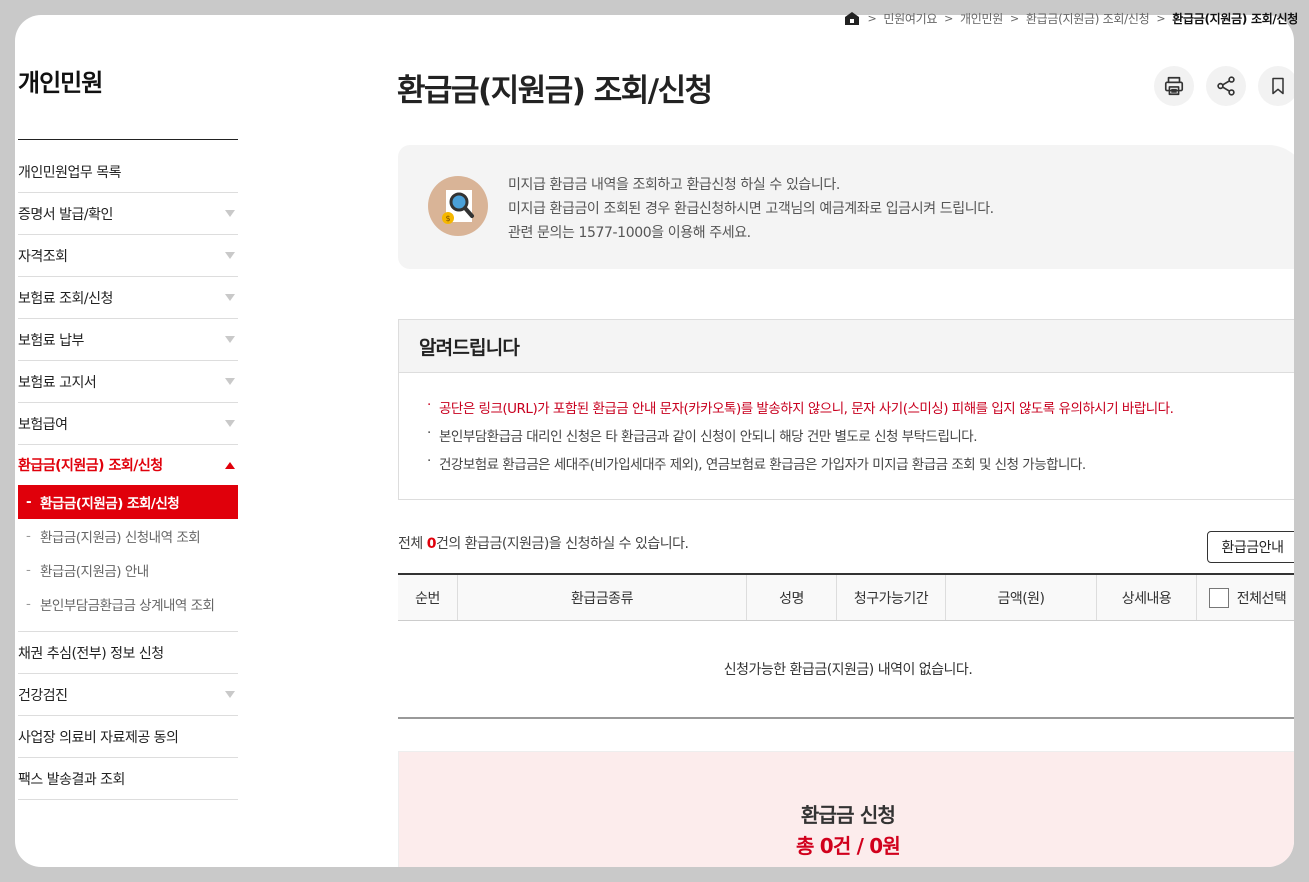 This screenshot has width=1309, height=882. I want to click on breadcrumb-item: 민원여기요, so click(910, 18).